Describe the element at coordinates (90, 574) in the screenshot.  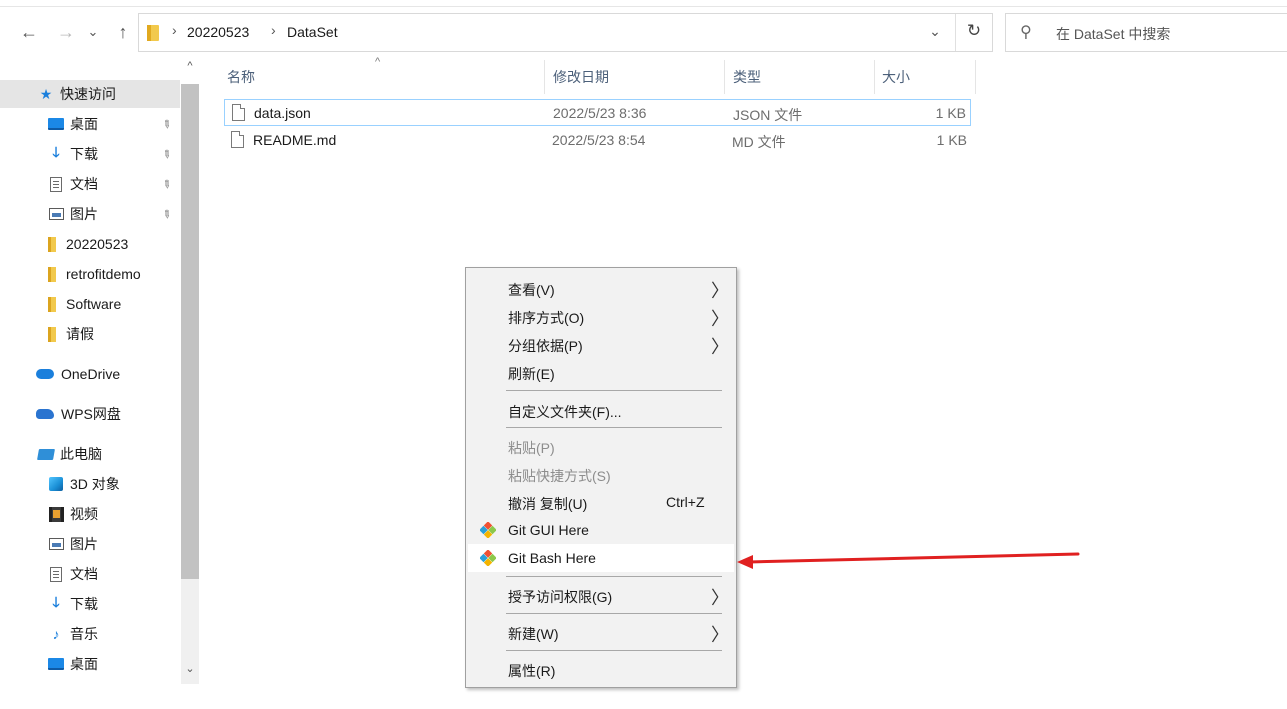
I see `sidebar-item-documents-pc: 文档` at that location.